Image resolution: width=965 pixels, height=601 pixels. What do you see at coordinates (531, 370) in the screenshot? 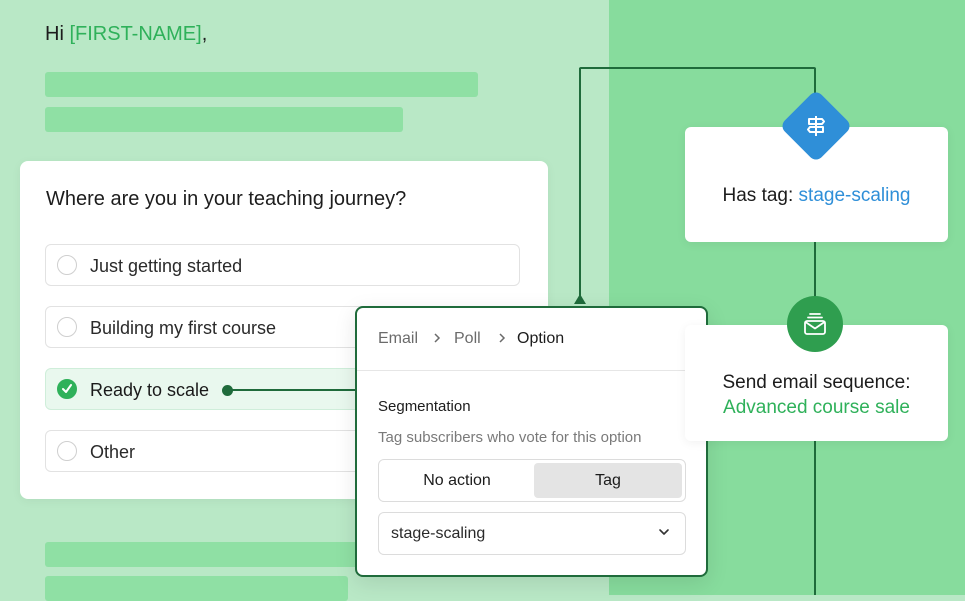
I see `divider` at bounding box center [531, 370].